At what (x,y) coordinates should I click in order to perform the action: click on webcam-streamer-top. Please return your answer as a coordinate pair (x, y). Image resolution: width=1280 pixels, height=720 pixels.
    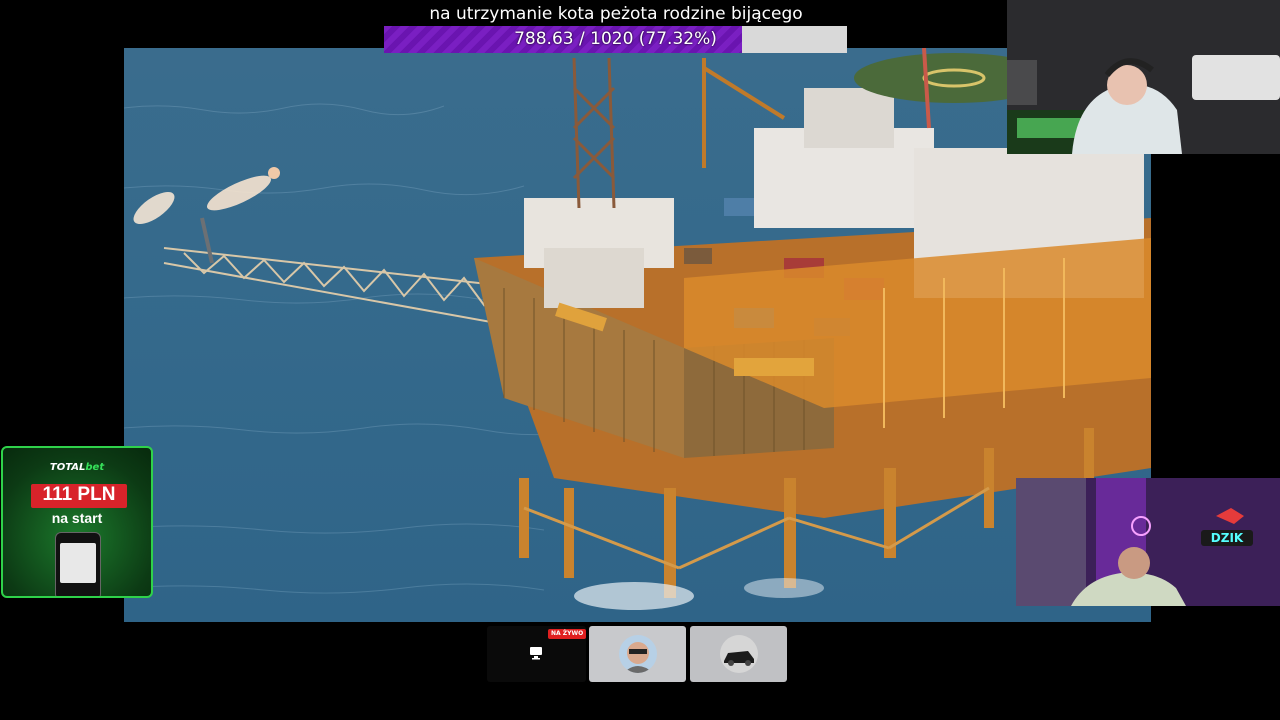
    Looking at the image, I should click on (1143, 77).